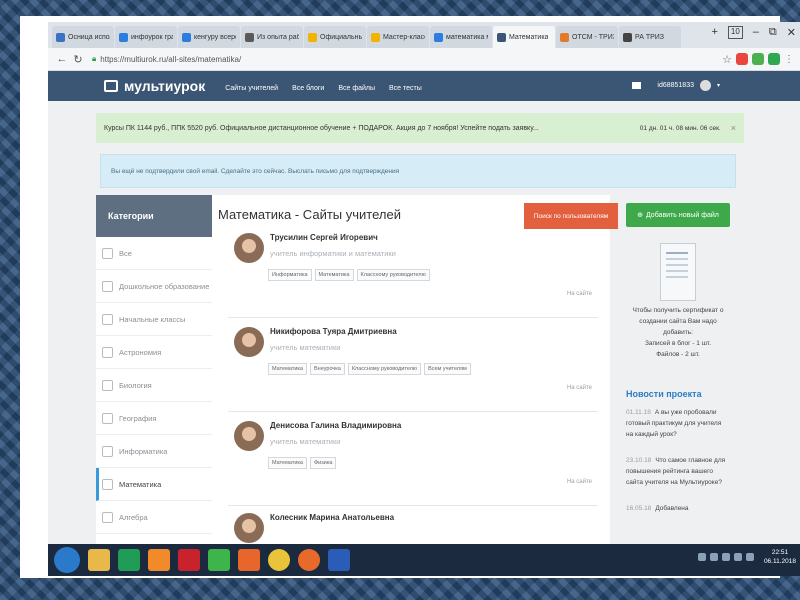 The height and width of the screenshot is (600, 800). I want to click on sidebar-item-8: Алгебра, so click(154, 517).